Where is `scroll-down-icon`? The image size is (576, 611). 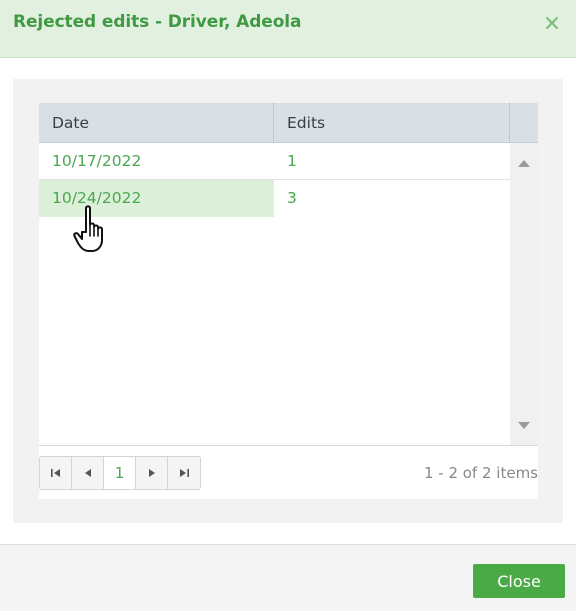
scroll-down-icon is located at coordinates (524, 425).